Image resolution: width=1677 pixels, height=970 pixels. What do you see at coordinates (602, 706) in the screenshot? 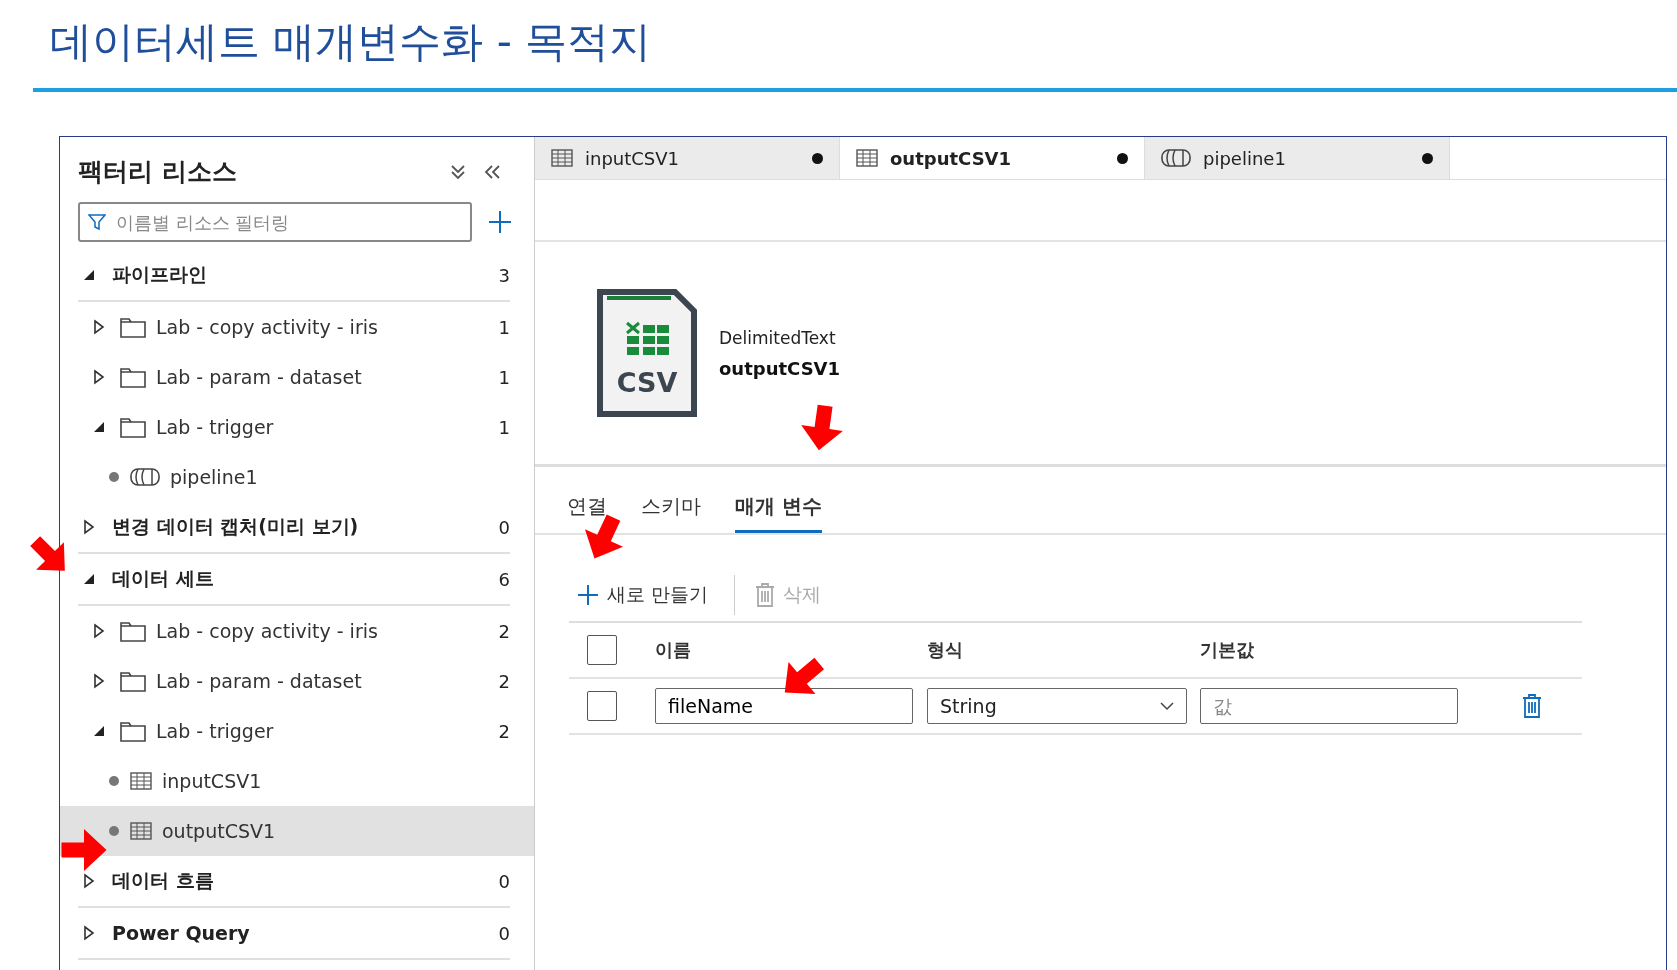
I see `row-checkbox` at bounding box center [602, 706].